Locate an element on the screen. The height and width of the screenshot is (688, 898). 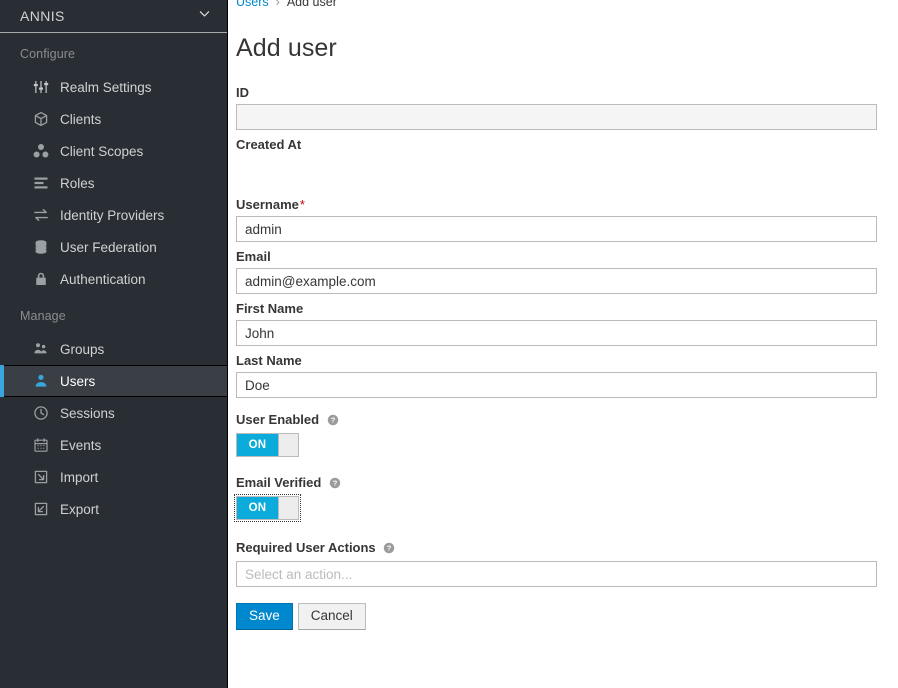
email-input is located at coordinates (556, 281).